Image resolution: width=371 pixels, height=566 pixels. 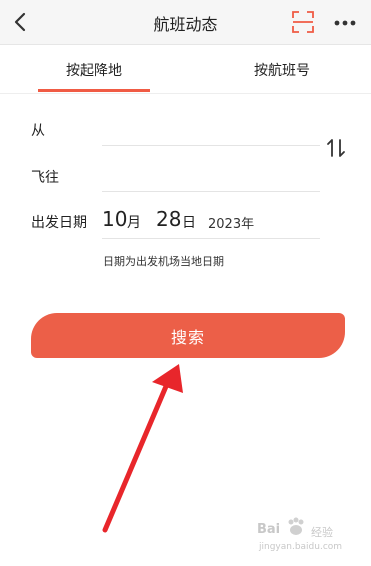 I want to click on baidu-watermark: Bai 经验 jingyan.baidu.com, so click(x=311, y=534).